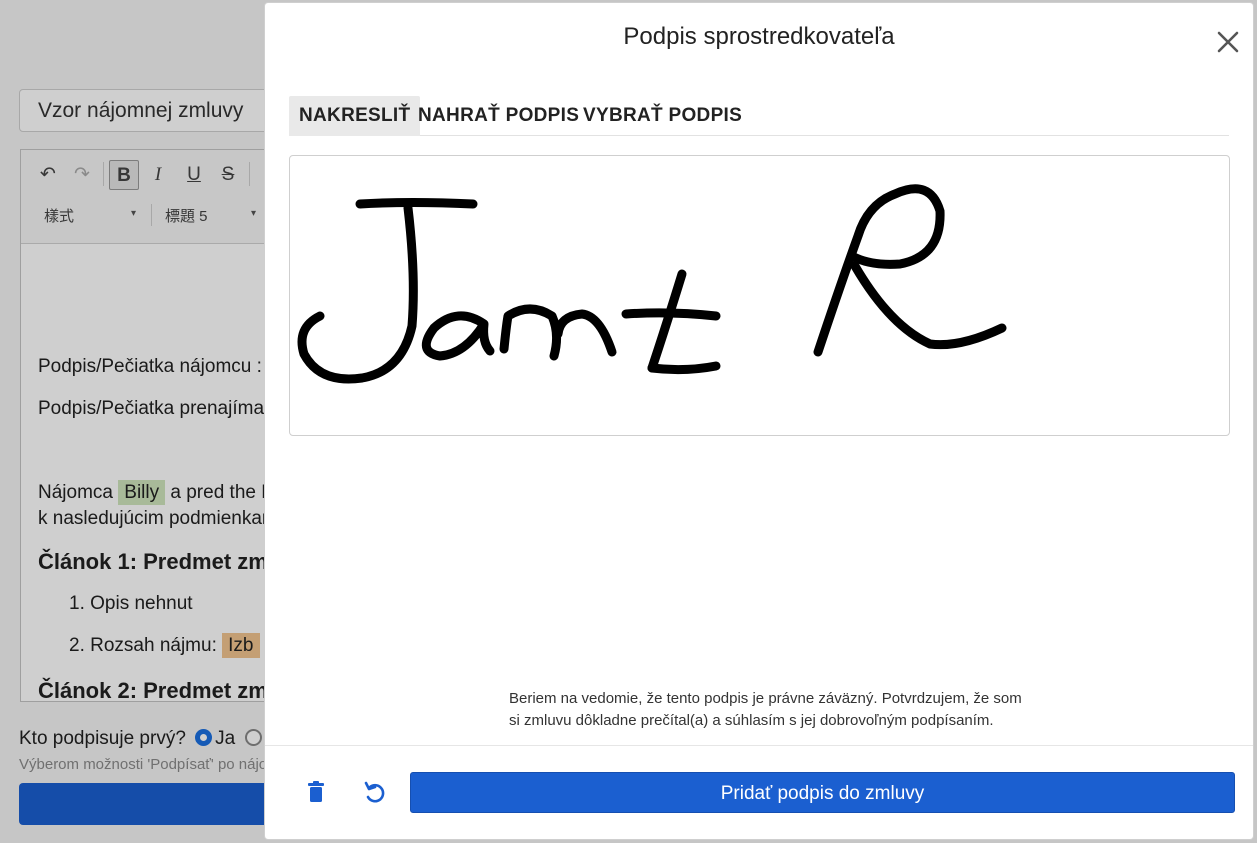 The image size is (1257, 843). I want to click on landlord-signature-label: Podpis/Pečiatka prenajímateľ, so click(162, 408).